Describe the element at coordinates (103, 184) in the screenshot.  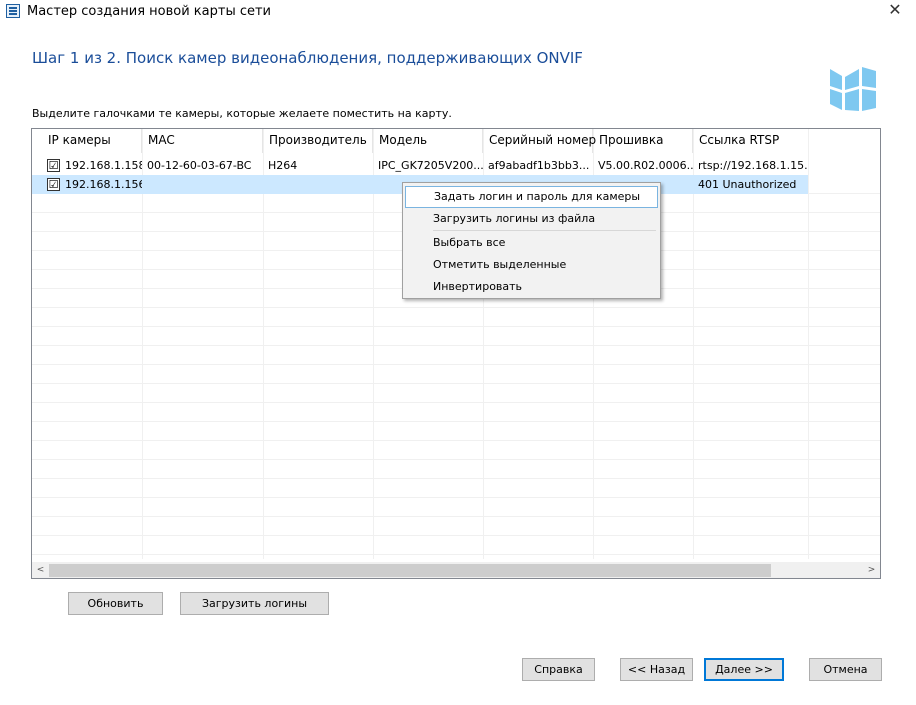
I see `cell-ip: 192.168.1.156` at that location.